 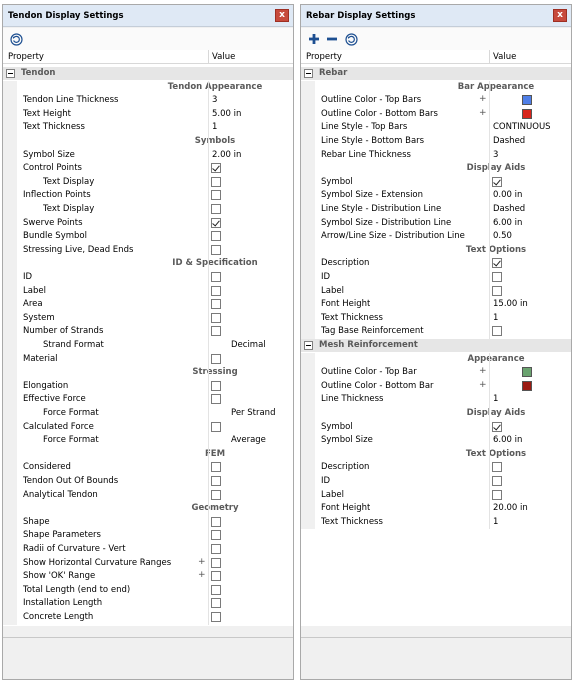 What do you see at coordinates (436, 400) in the screenshot?
I see `property-row-line-thickness: Line Thickness 1` at bounding box center [436, 400].